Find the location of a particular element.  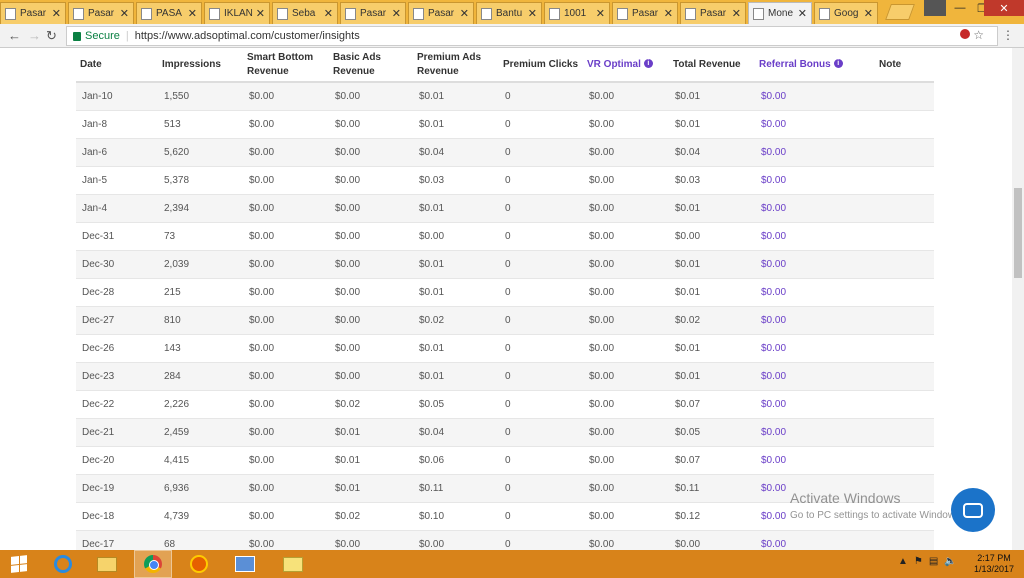

taskbar-firefox is located at coordinates (199, 564).